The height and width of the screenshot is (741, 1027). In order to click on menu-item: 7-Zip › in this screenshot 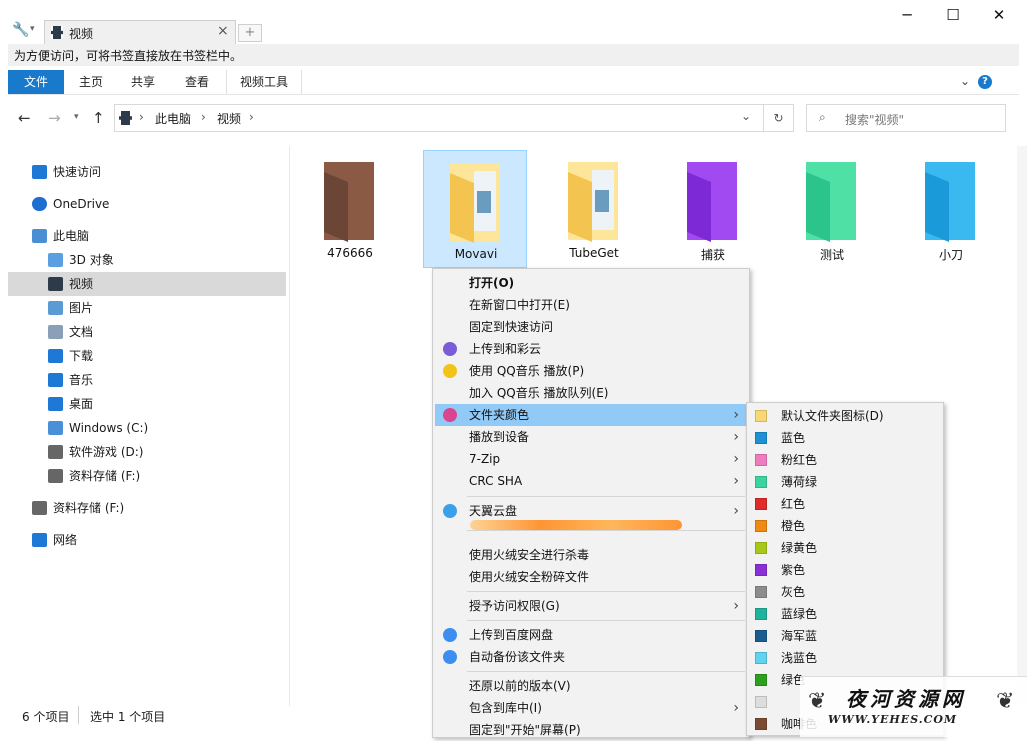, I will do `click(591, 459)`.